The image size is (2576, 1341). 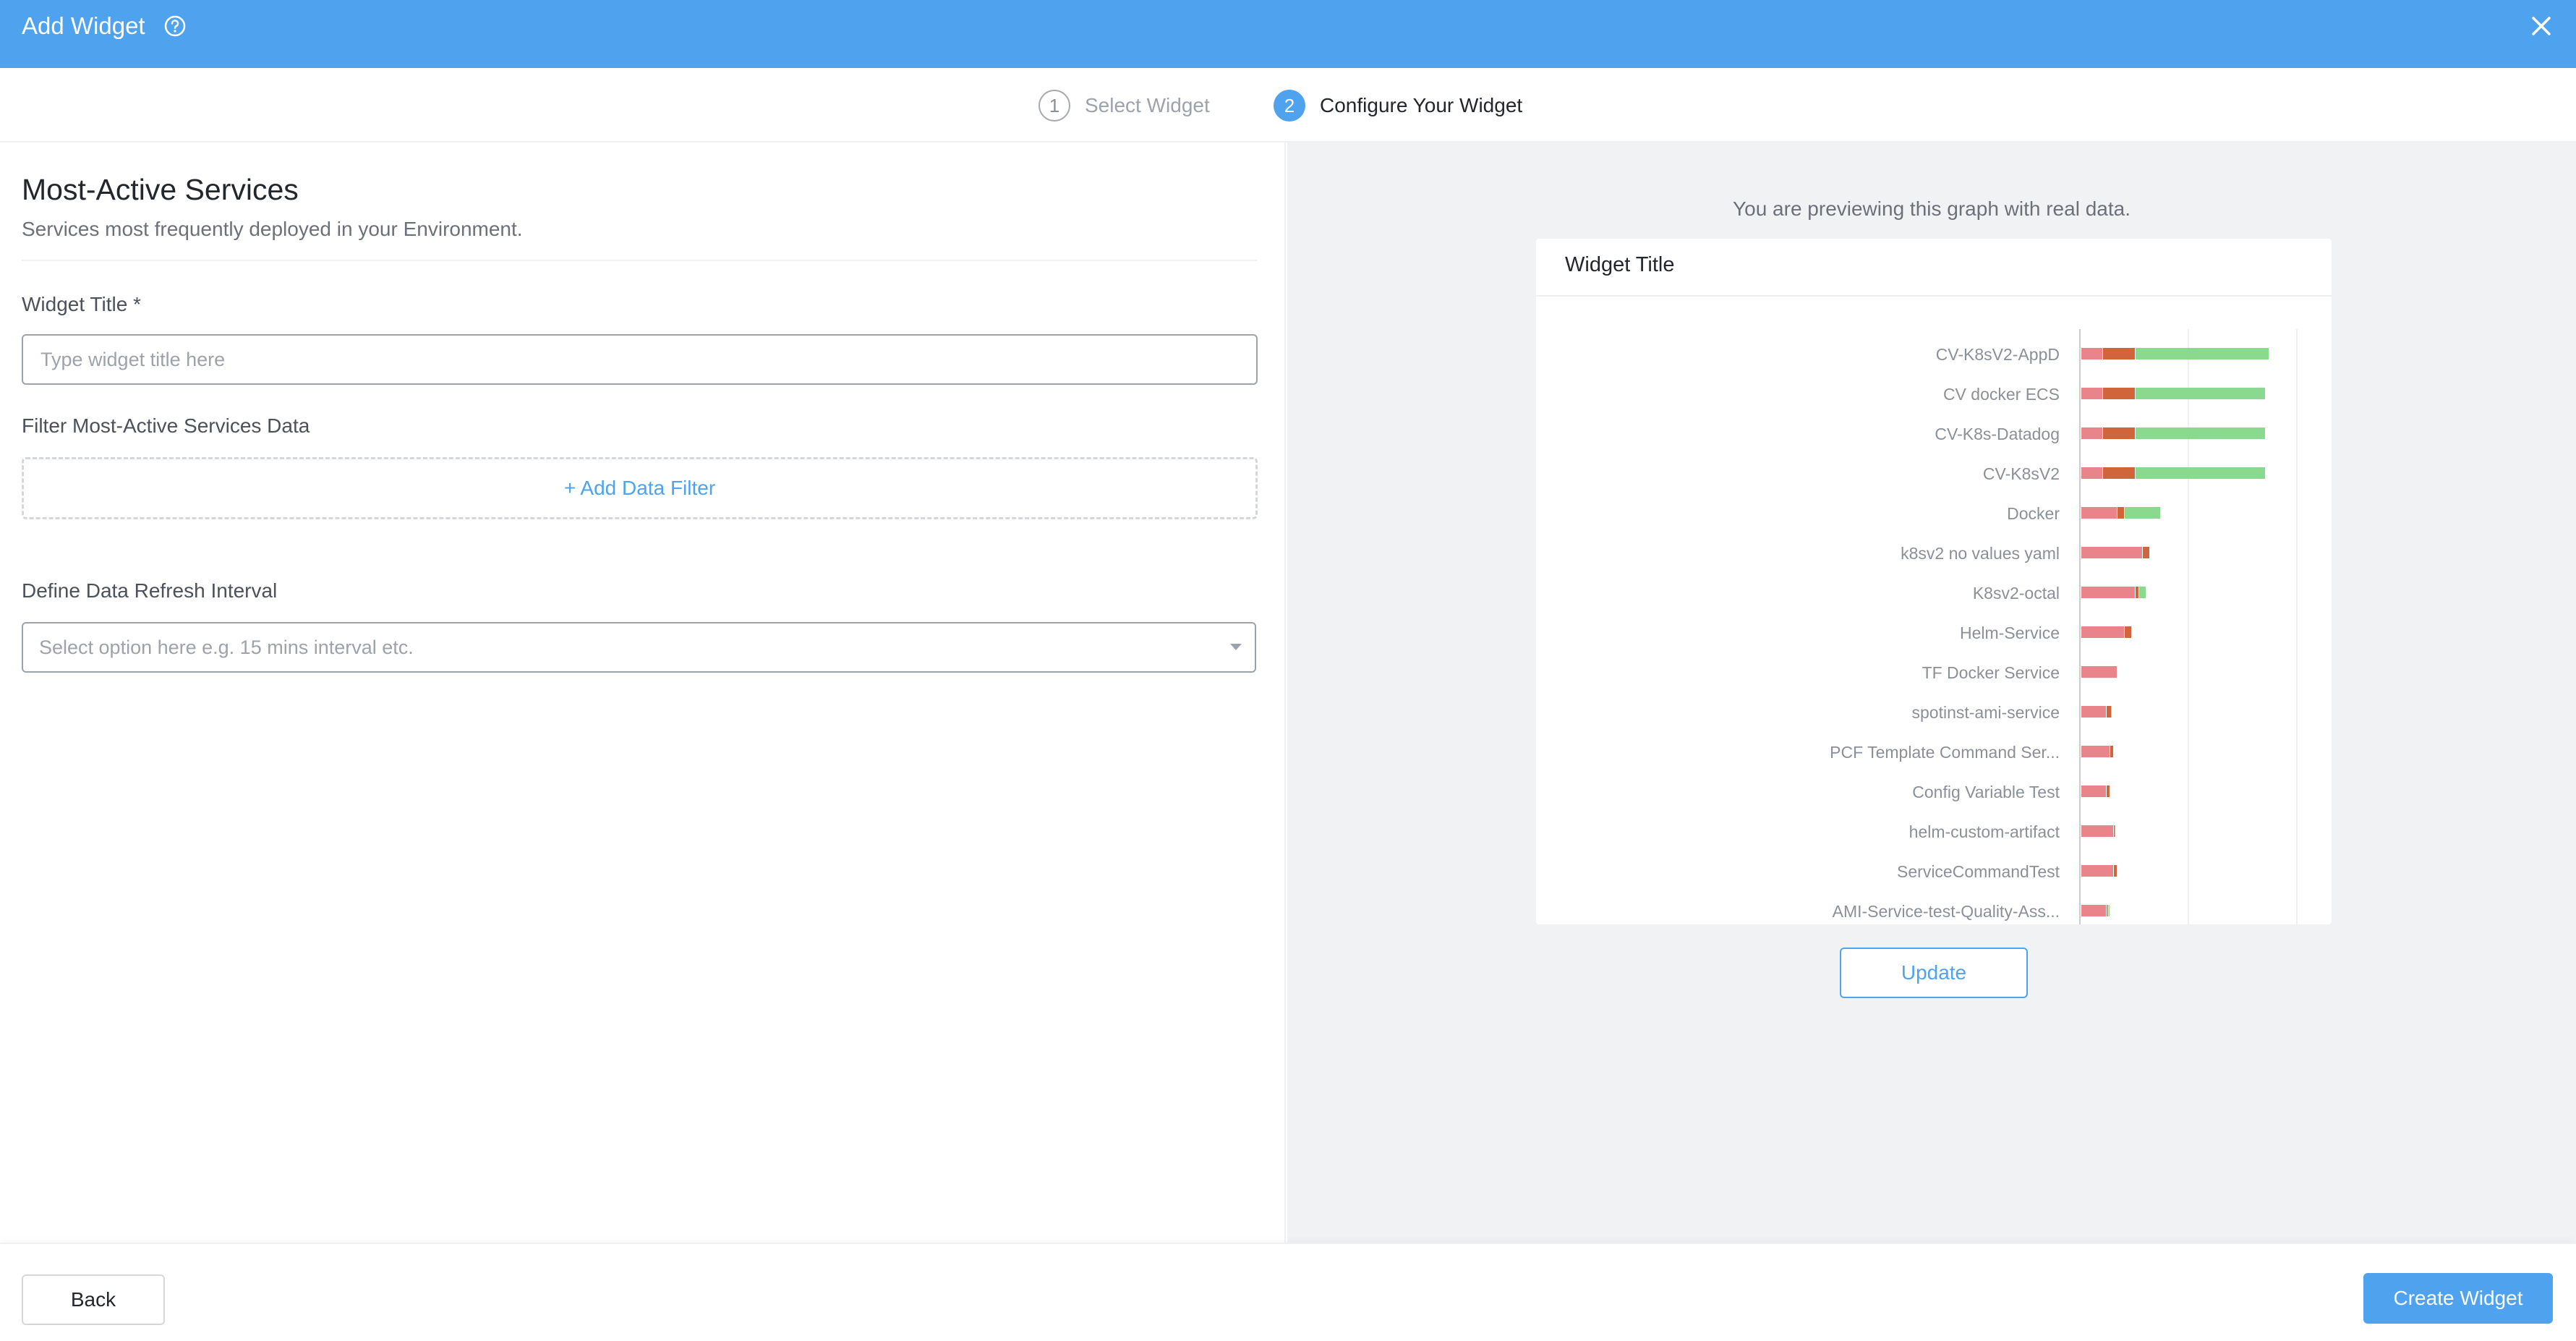 I want to click on update-button: Update, so click(x=1934, y=973).